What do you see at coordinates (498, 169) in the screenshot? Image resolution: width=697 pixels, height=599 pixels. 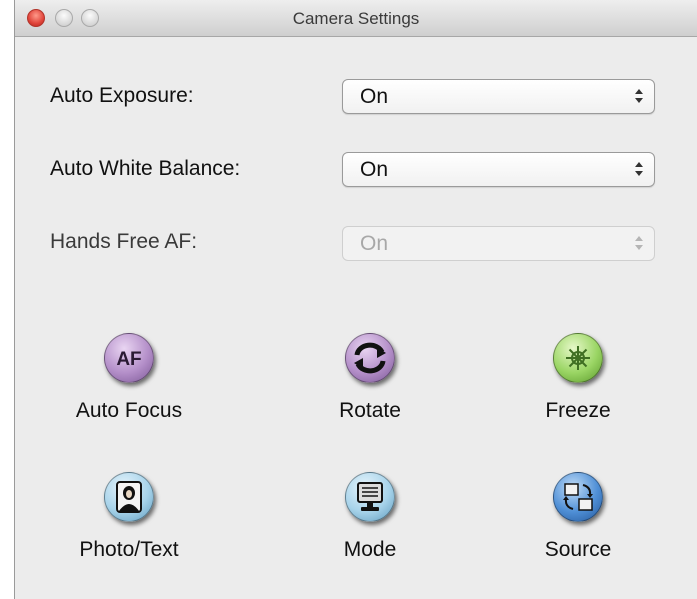 I see `auto-white-balance-select: On` at bounding box center [498, 169].